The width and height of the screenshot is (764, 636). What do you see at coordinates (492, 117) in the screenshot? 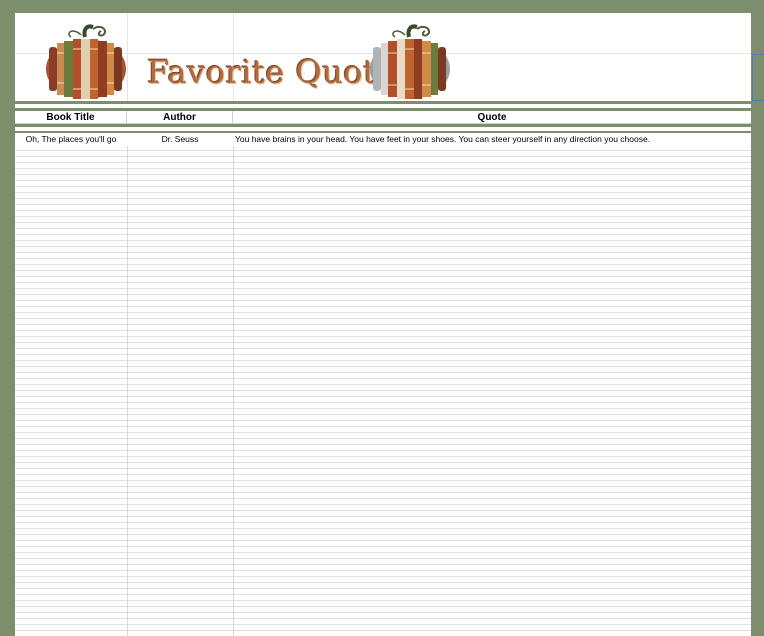
I see `header-quote: Quote` at bounding box center [492, 117].